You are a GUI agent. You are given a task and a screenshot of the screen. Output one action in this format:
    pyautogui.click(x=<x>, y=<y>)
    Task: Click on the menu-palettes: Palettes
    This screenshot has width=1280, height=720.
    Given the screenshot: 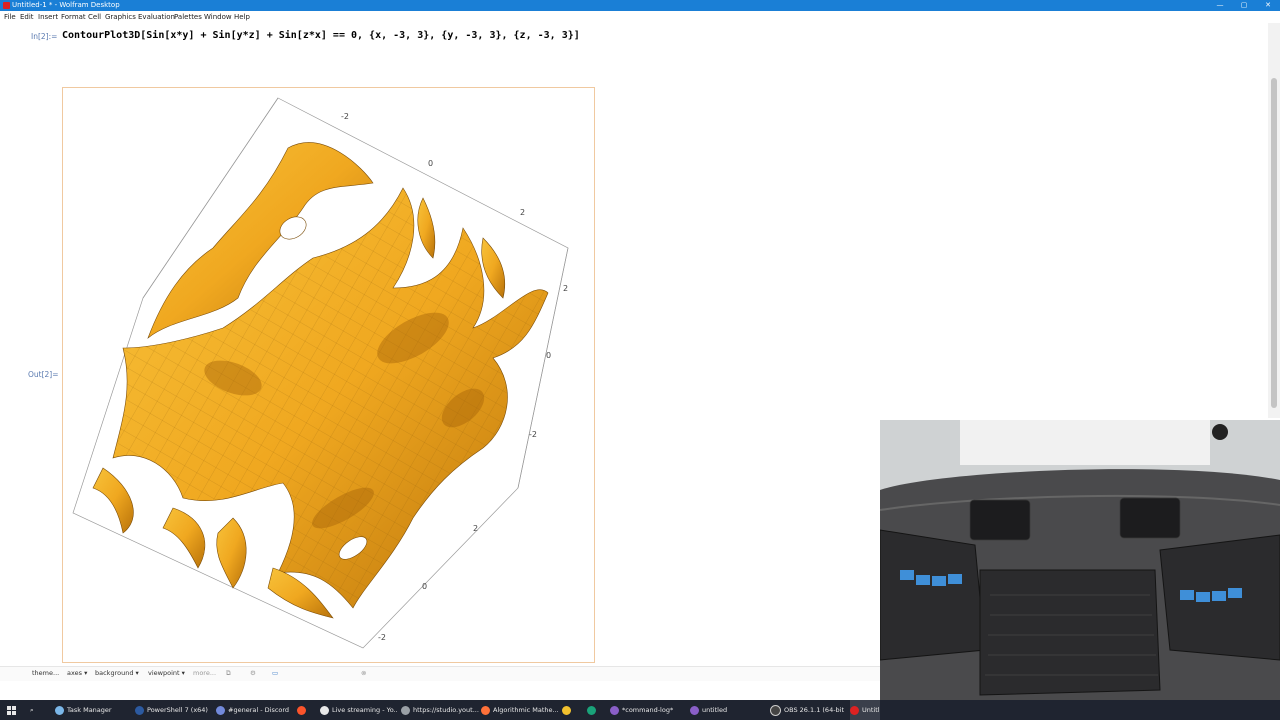 What is the action you would take?
    pyautogui.click(x=188, y=17)
    